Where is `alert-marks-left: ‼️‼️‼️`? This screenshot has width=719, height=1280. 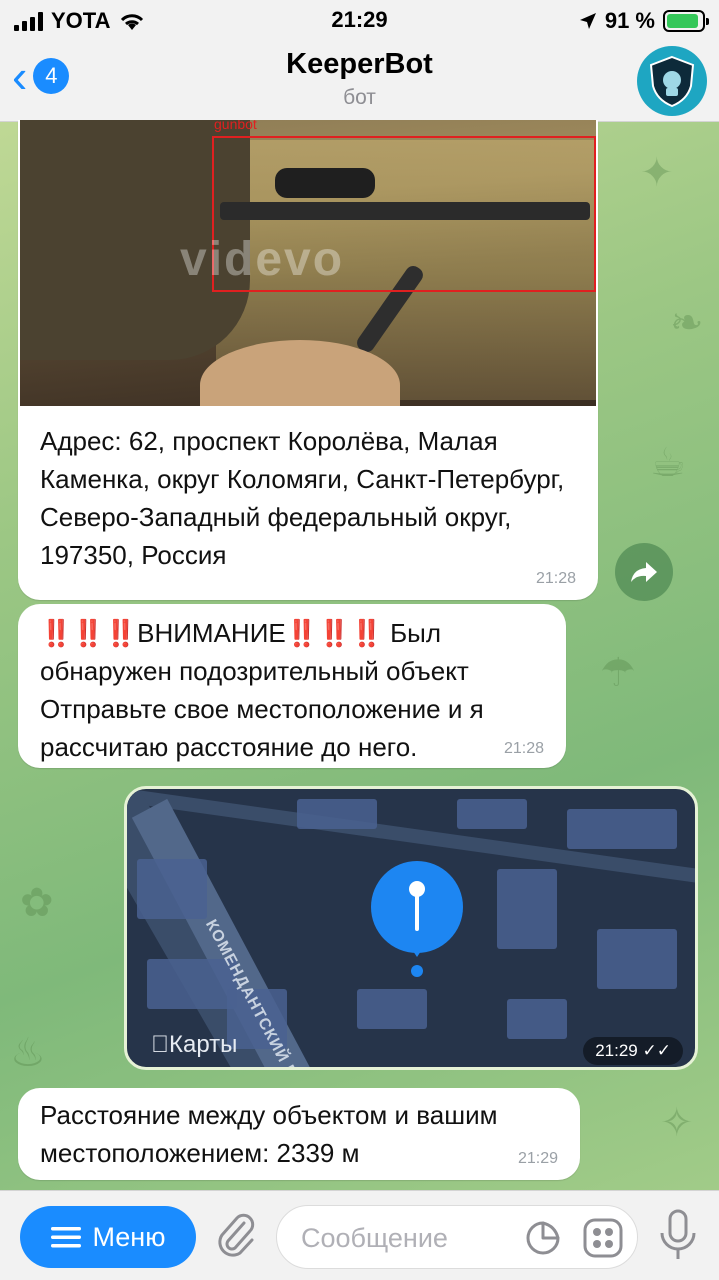
alert-marks-left: ‼️‼️‼️ is located at coordinates (89, 633).